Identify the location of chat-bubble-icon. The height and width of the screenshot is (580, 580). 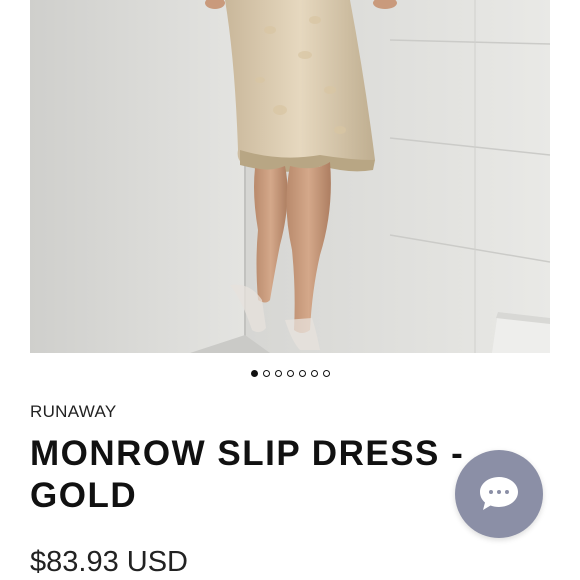
(499, 493).